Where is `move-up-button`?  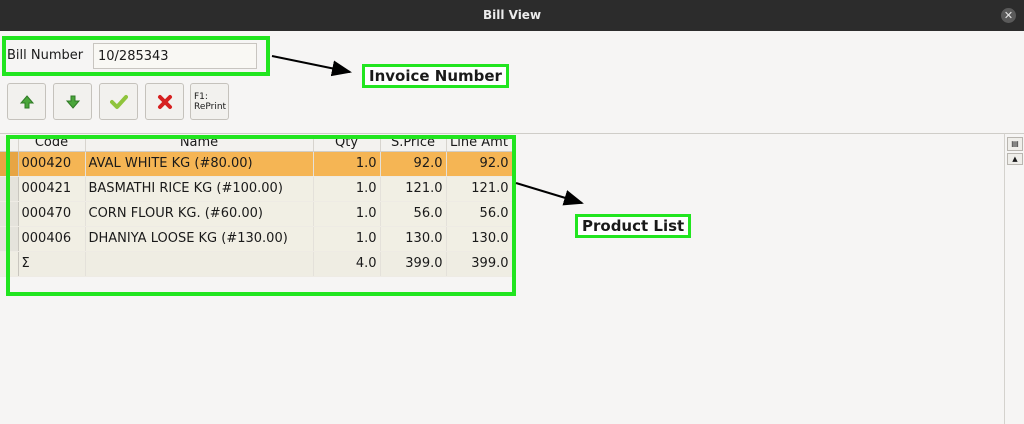
move-up-button is located at coordinates (26, 101).